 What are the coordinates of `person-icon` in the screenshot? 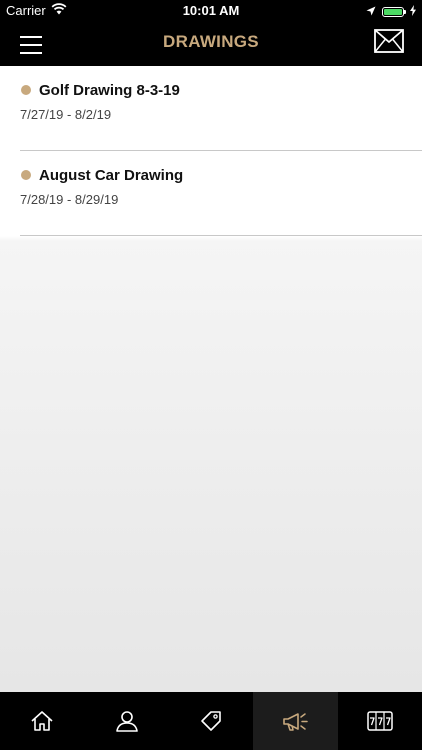 It's located at (126, 721).